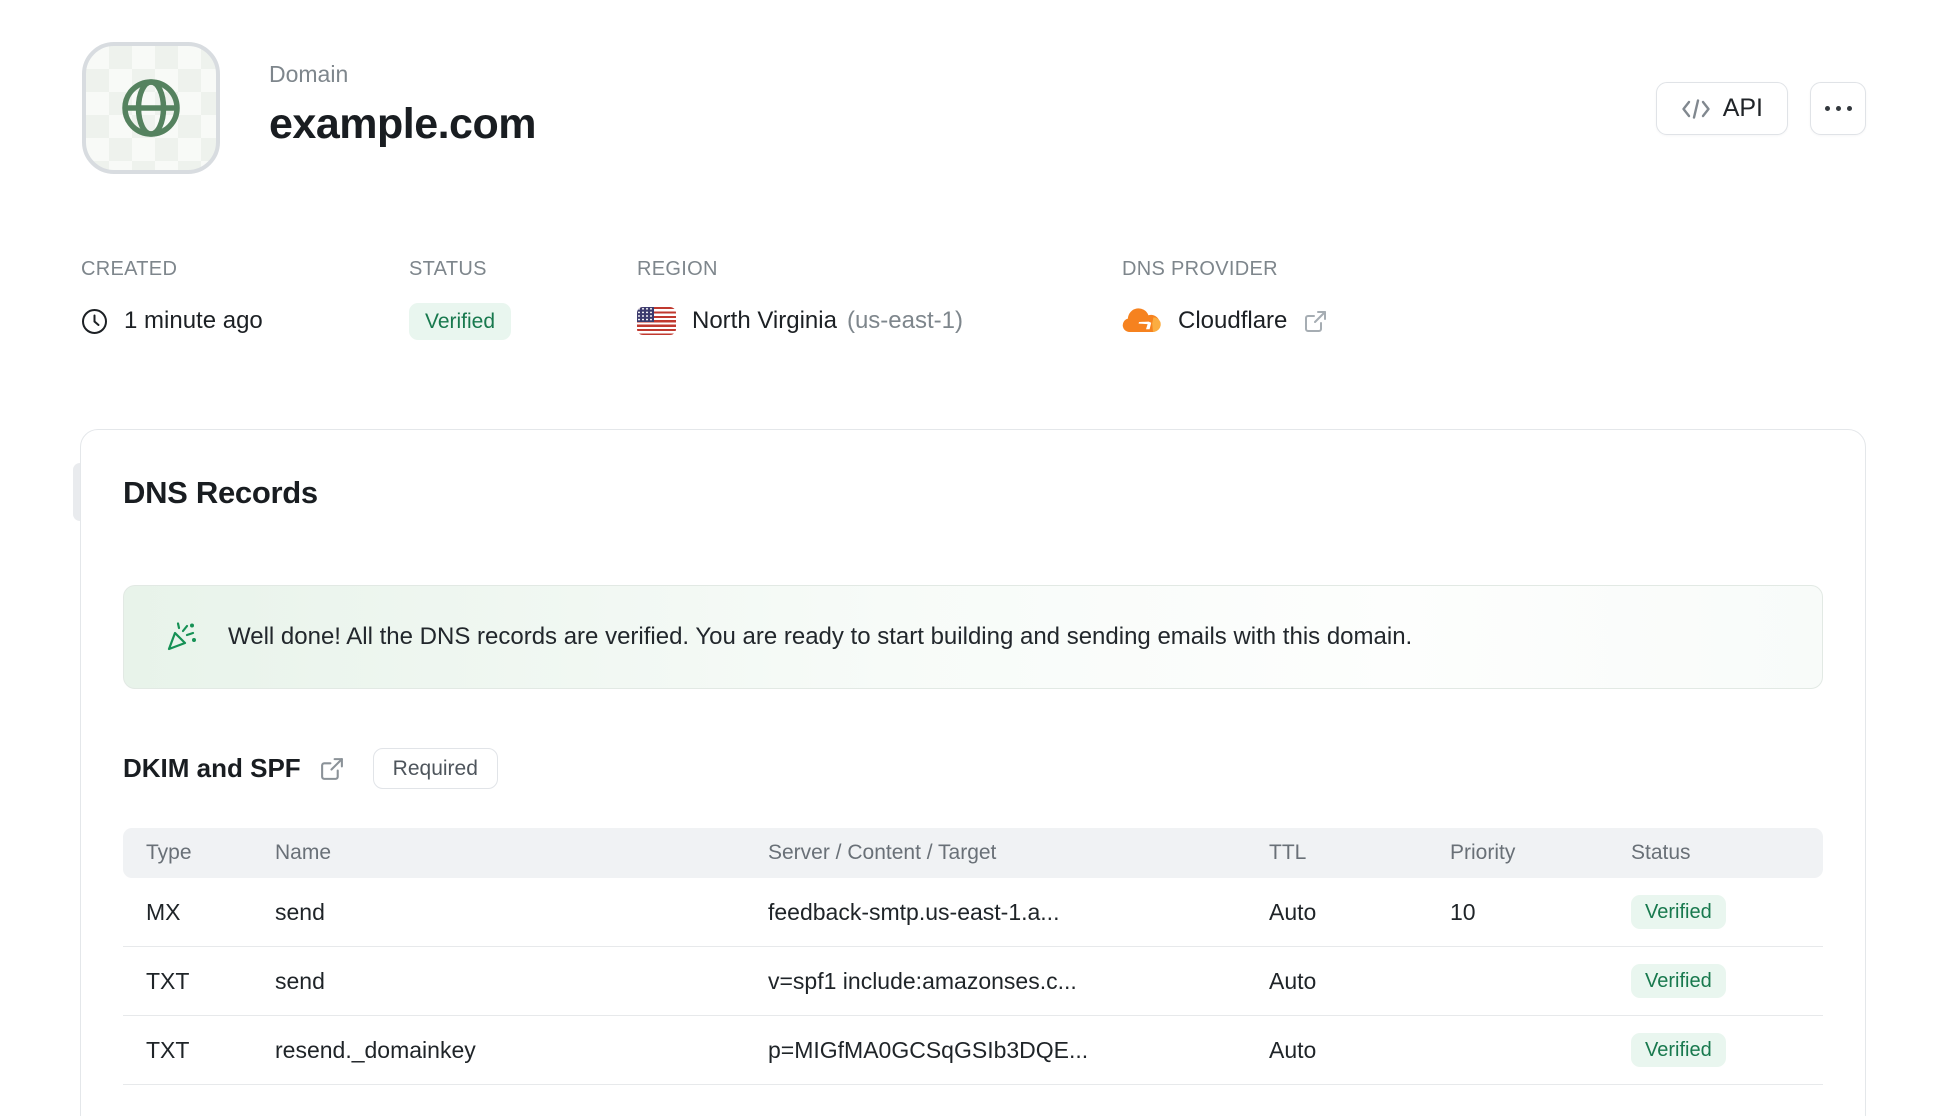  I want to click on region-value: North Virginia (us-east-1), so click(800, 321).